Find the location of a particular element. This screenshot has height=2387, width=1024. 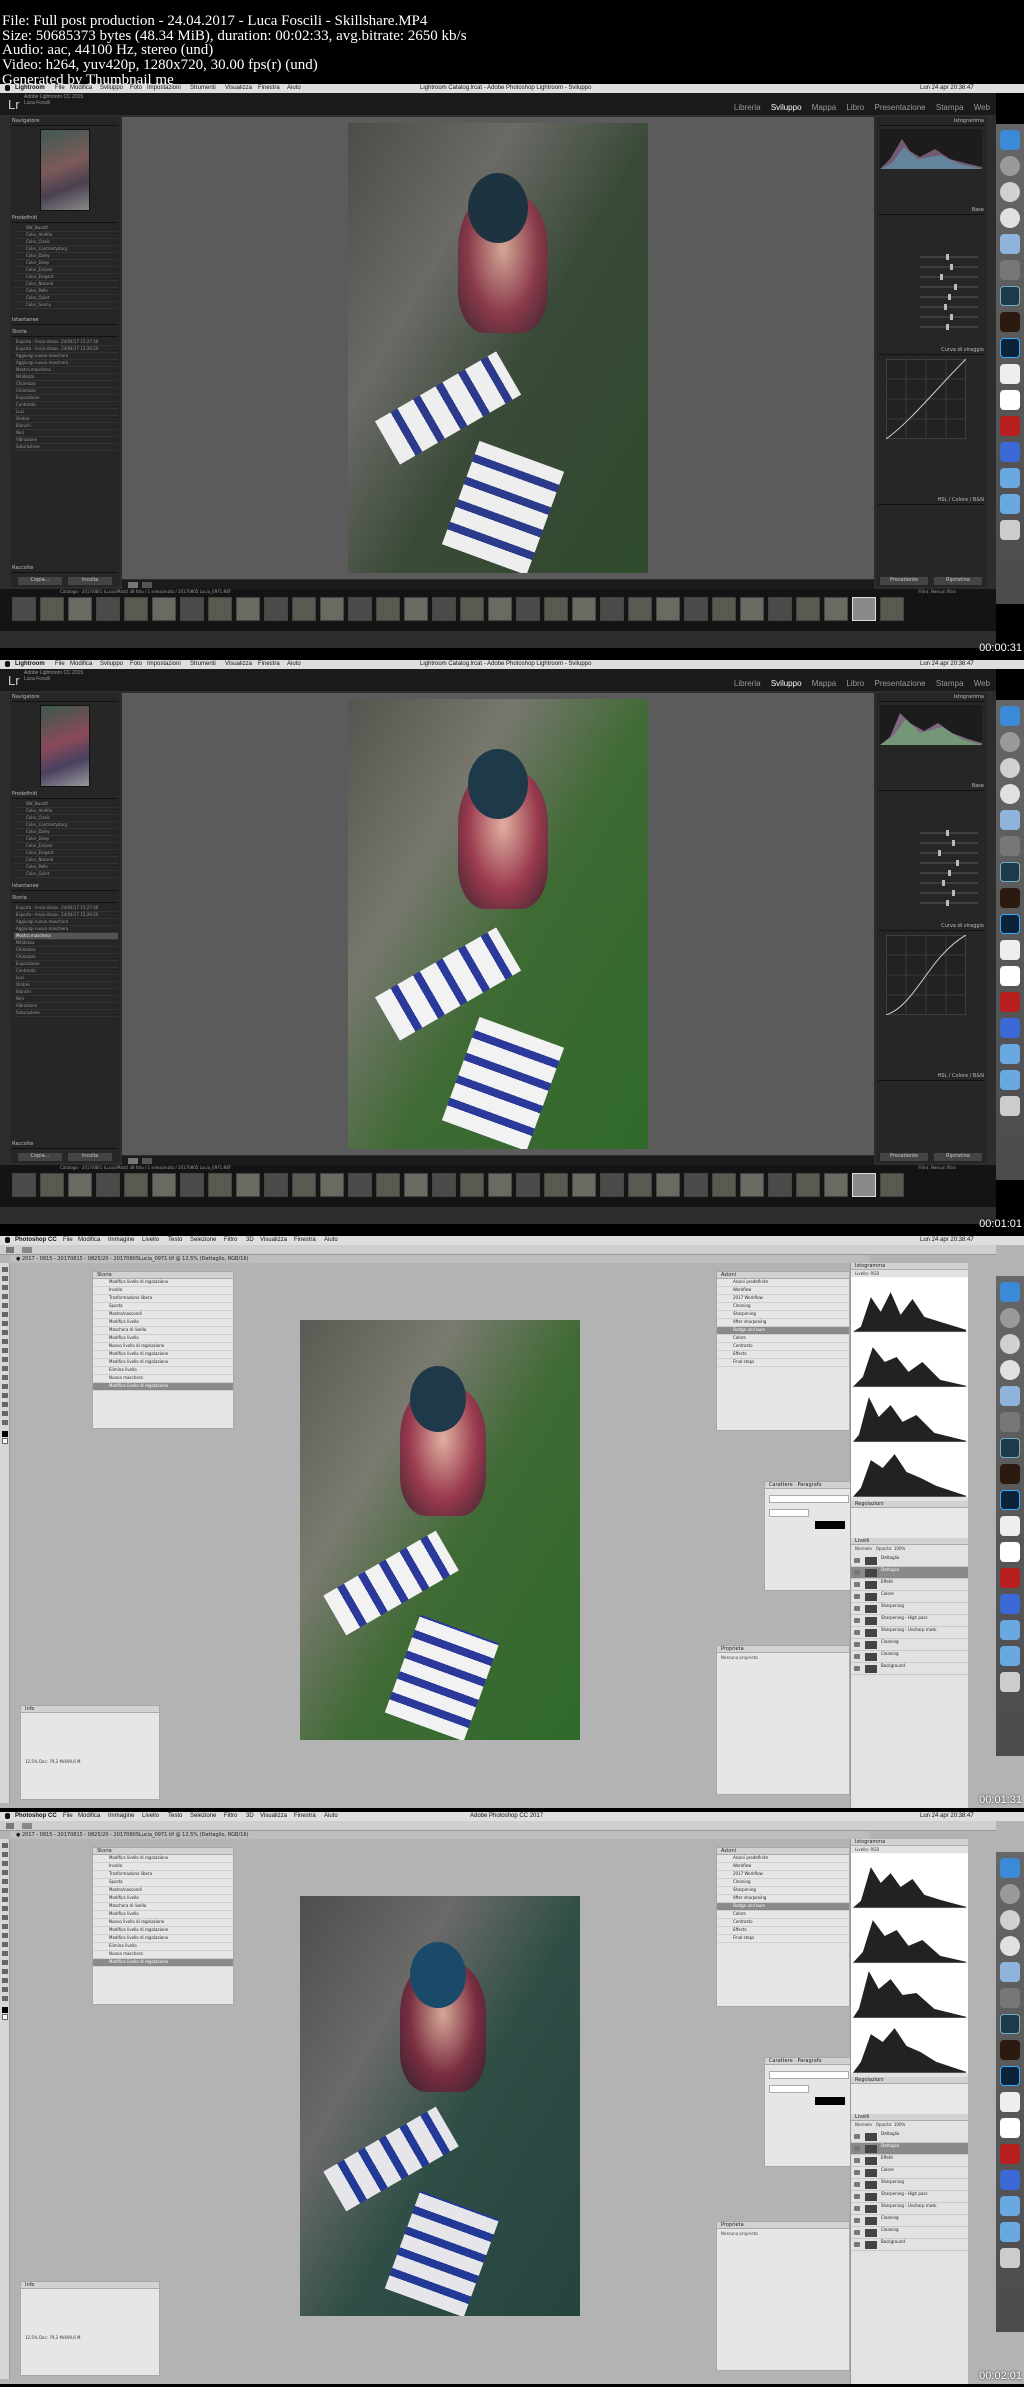

menu-3d: 3D is located at coordinates (250, 1240).